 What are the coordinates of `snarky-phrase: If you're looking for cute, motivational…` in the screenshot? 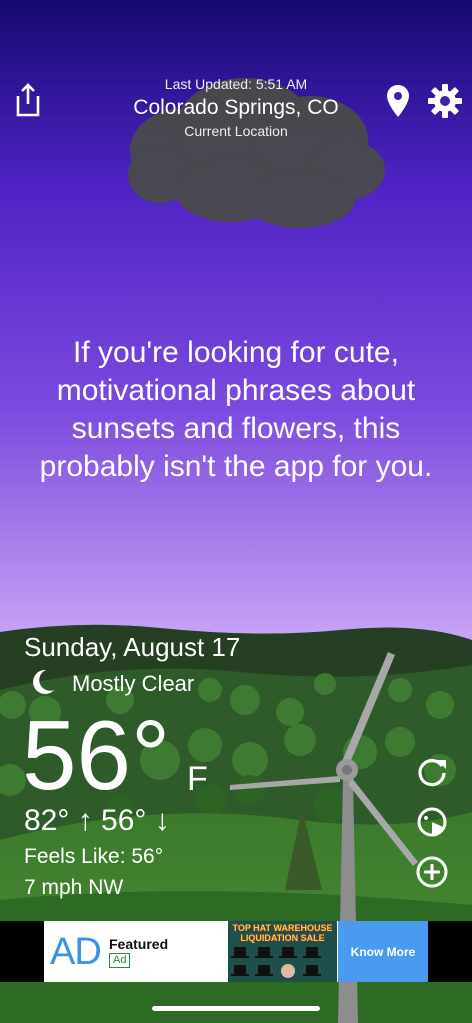 It's located at (236, 409).